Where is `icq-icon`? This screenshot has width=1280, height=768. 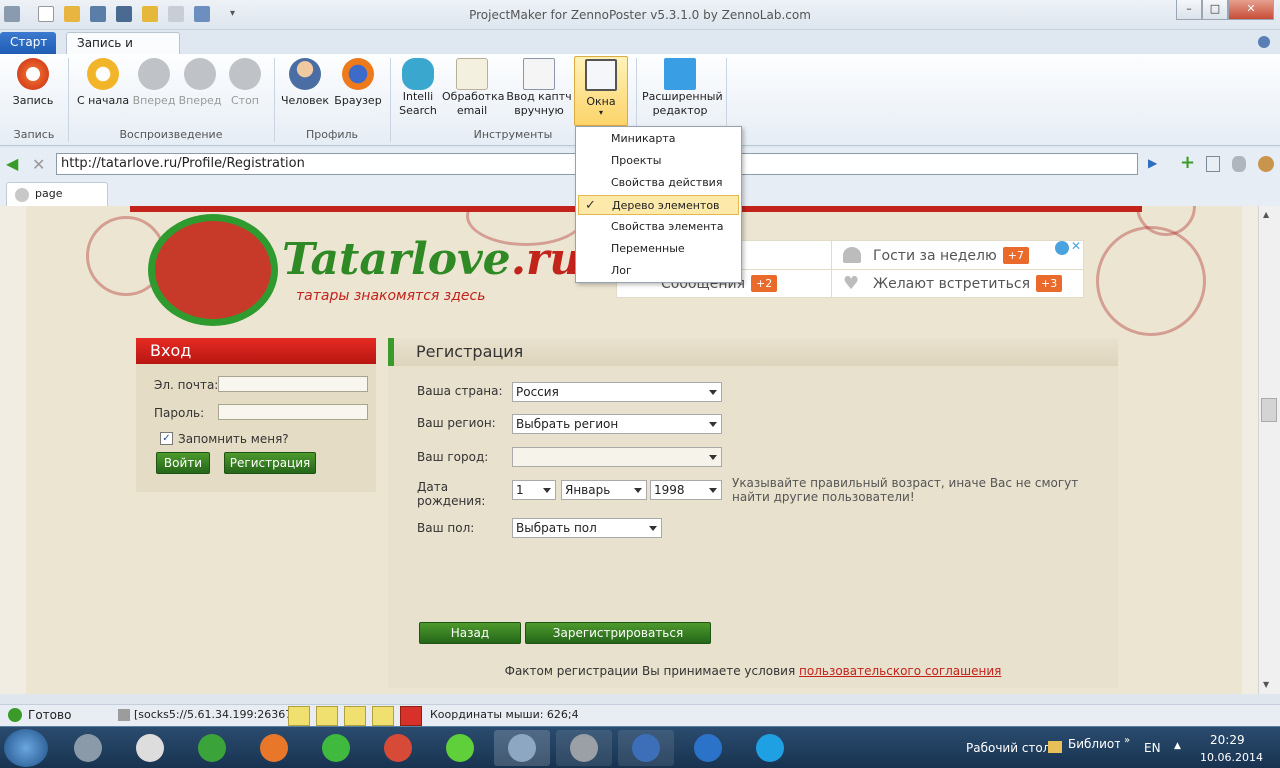 icq-icon is located at coordinates (460, 748).